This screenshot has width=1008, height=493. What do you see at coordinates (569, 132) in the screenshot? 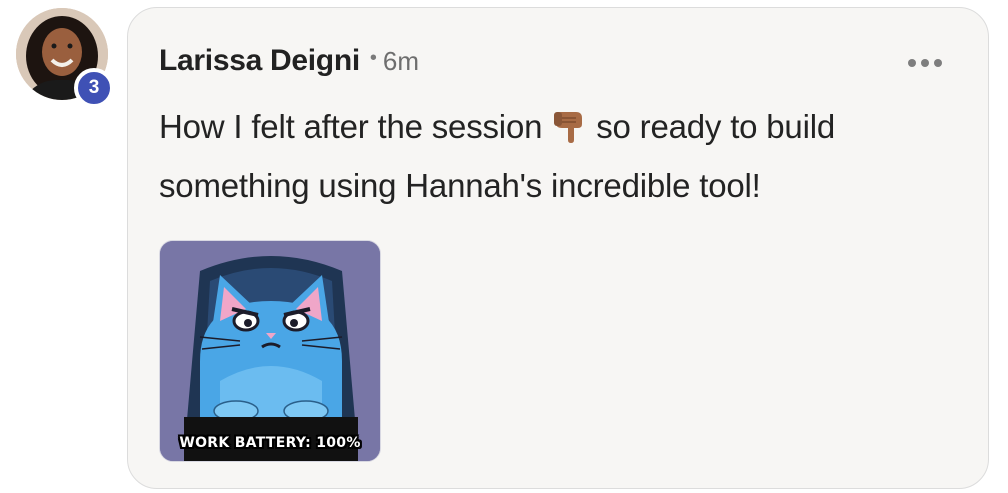
I see `backhand-index-pointing-down-icon` at bounding box center [569, 132].